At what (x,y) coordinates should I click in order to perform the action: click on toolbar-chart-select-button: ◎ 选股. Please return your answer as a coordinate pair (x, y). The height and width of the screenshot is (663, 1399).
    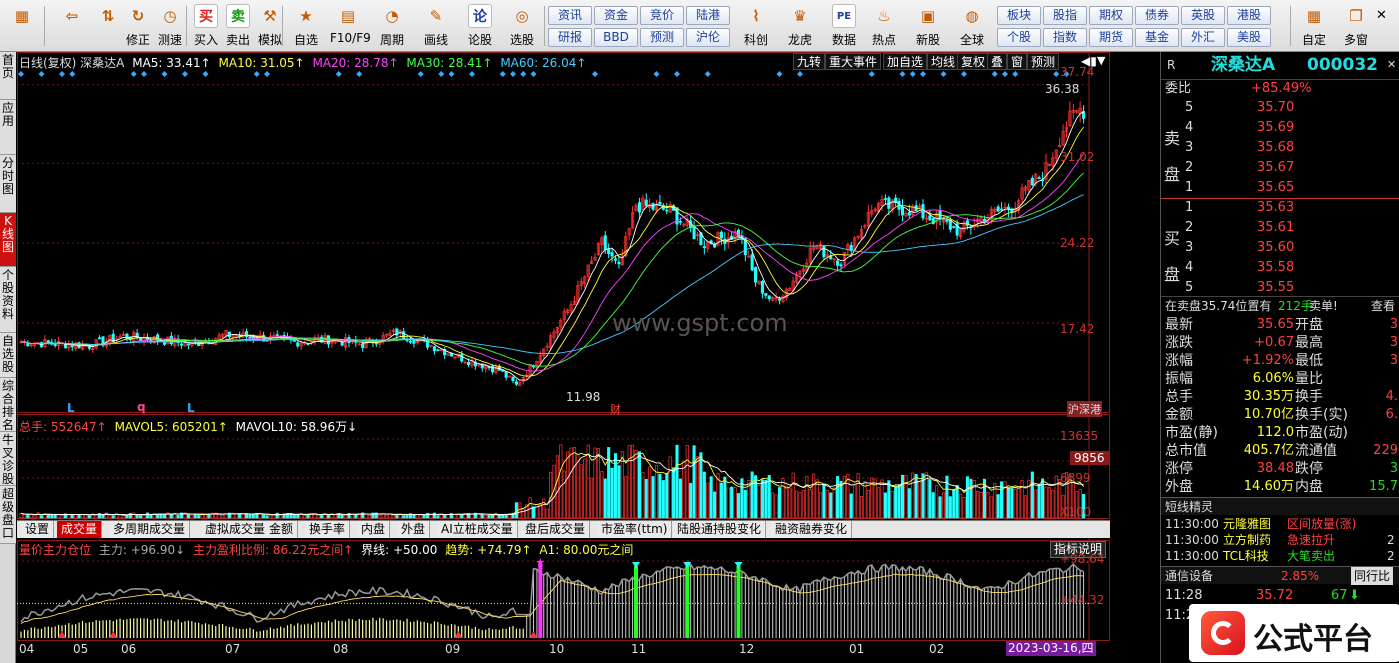
    Looking at the image, I should click on (522, 27).